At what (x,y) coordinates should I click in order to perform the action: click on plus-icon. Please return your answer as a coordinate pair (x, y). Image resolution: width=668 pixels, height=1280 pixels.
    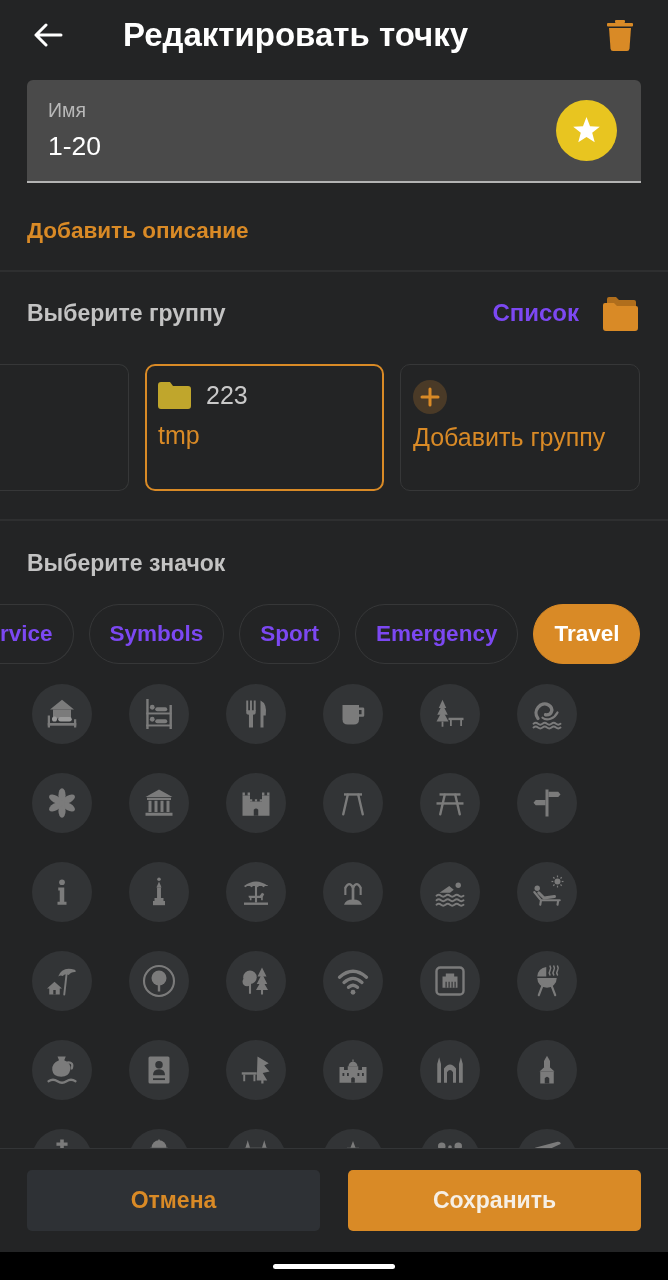
    Looking at the image, I should click on (430, 397).